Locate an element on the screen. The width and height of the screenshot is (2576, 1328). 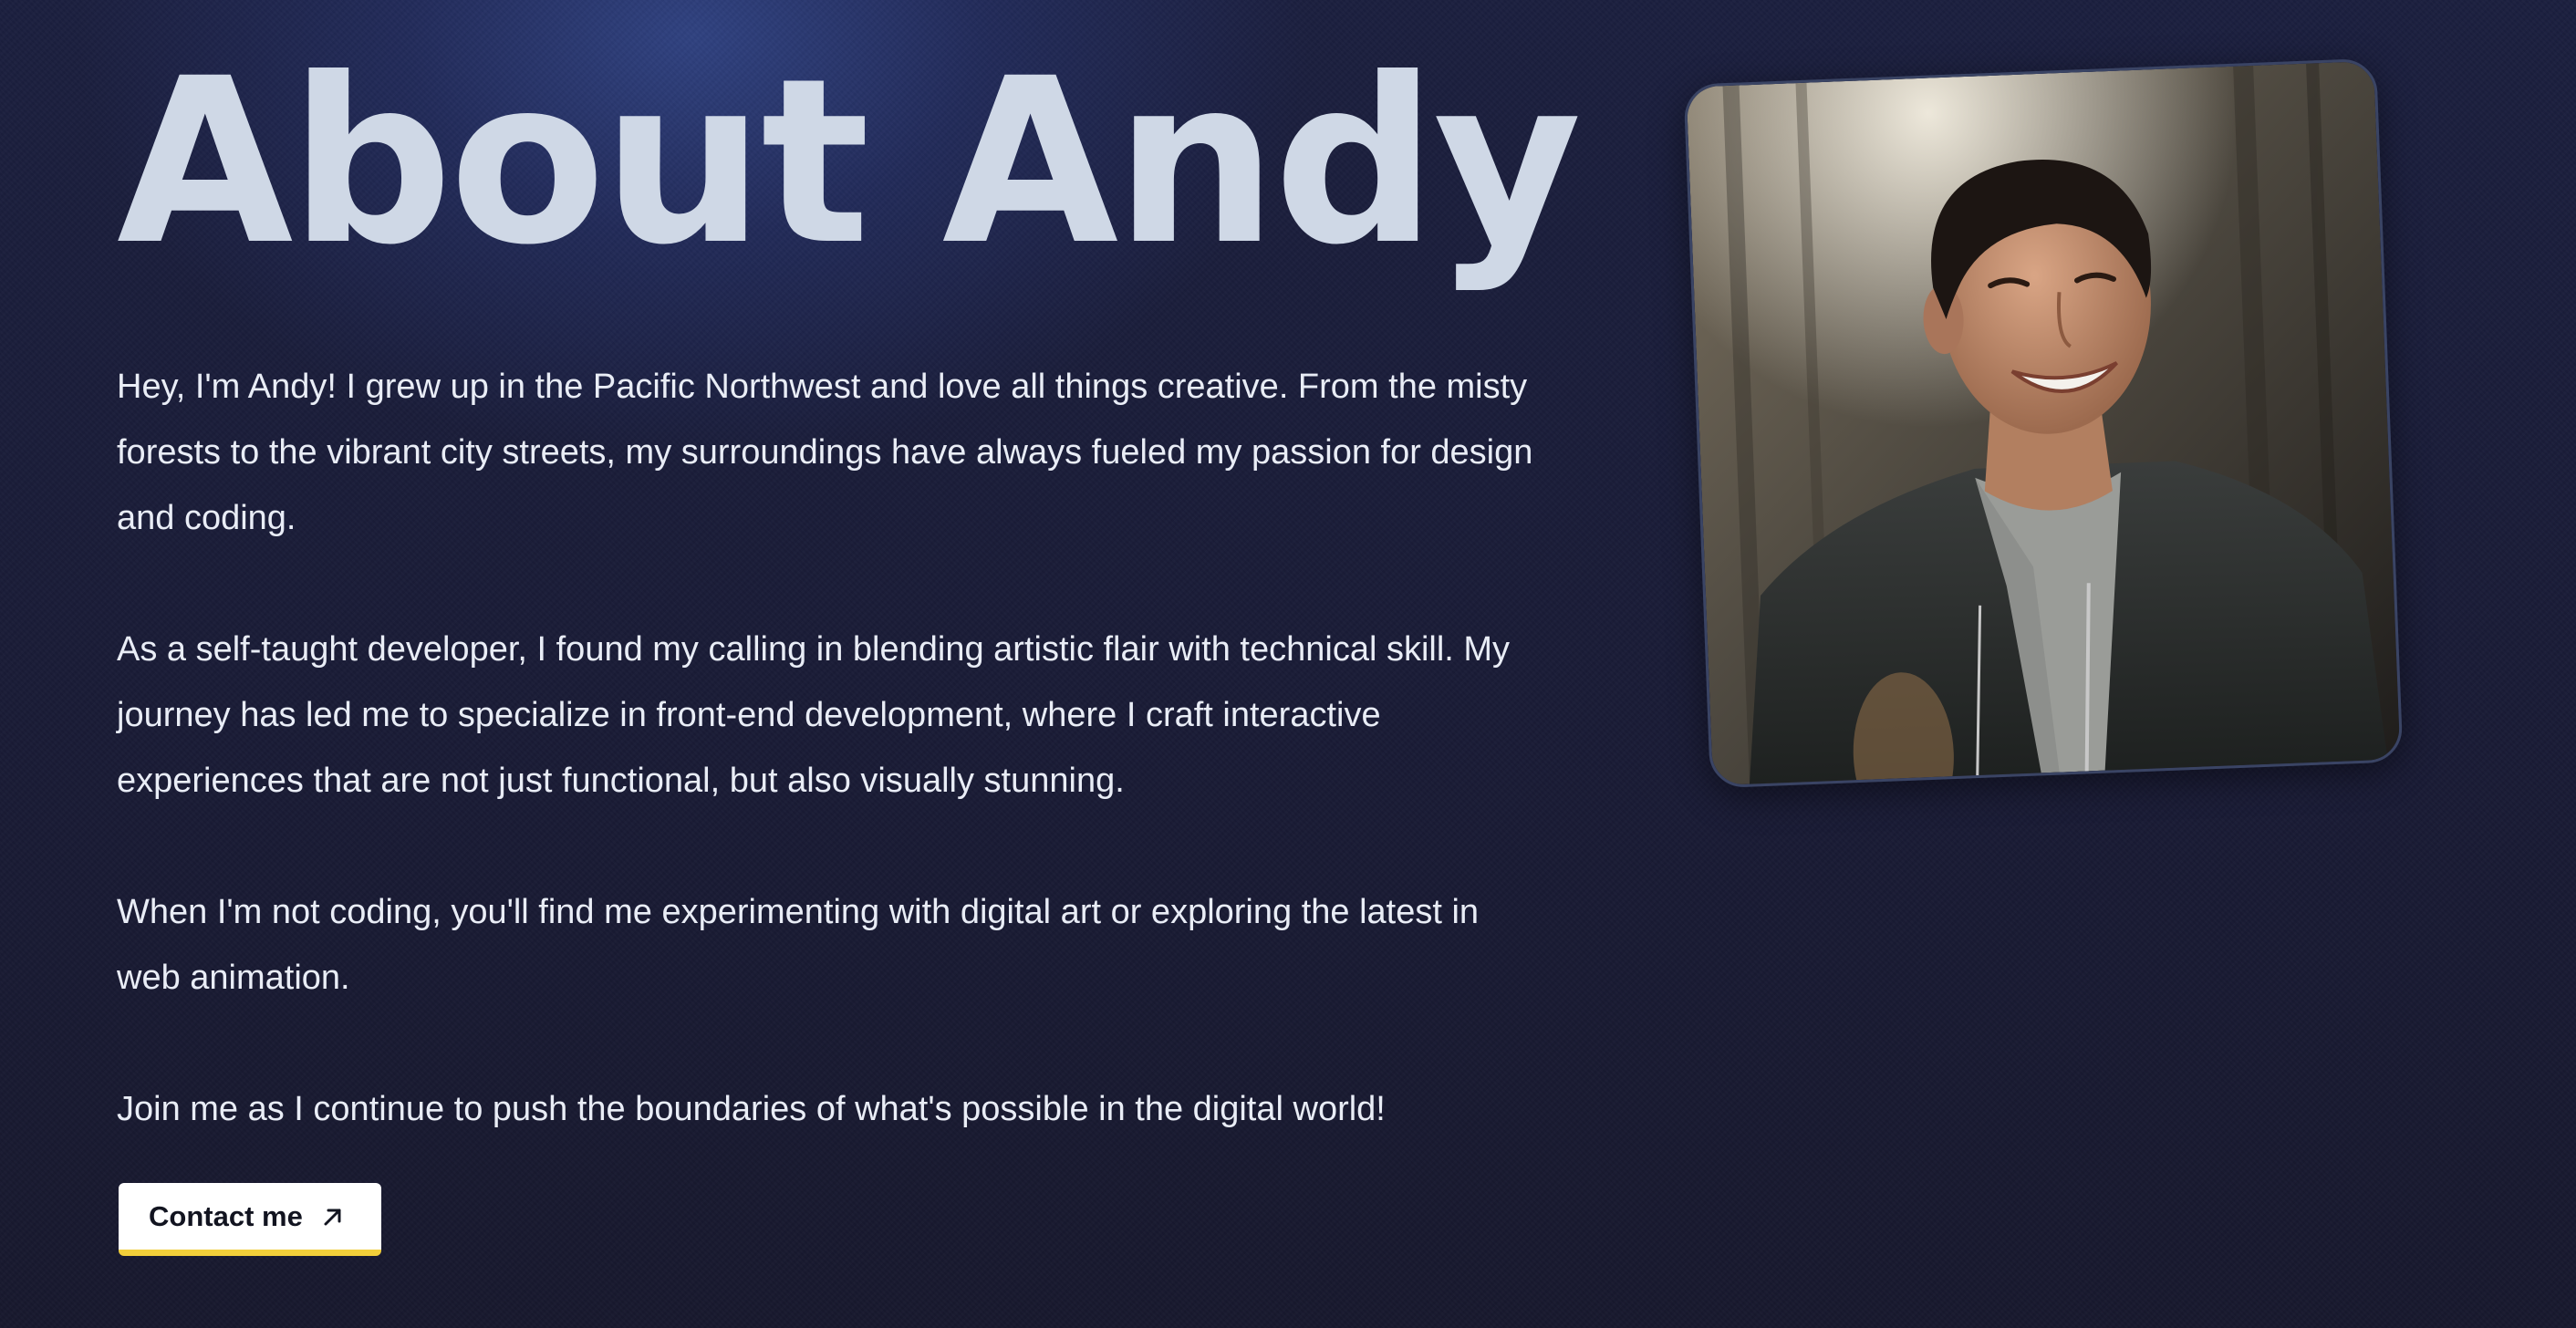
arrow-up-right-icon is located at coordinates (333, 1217).